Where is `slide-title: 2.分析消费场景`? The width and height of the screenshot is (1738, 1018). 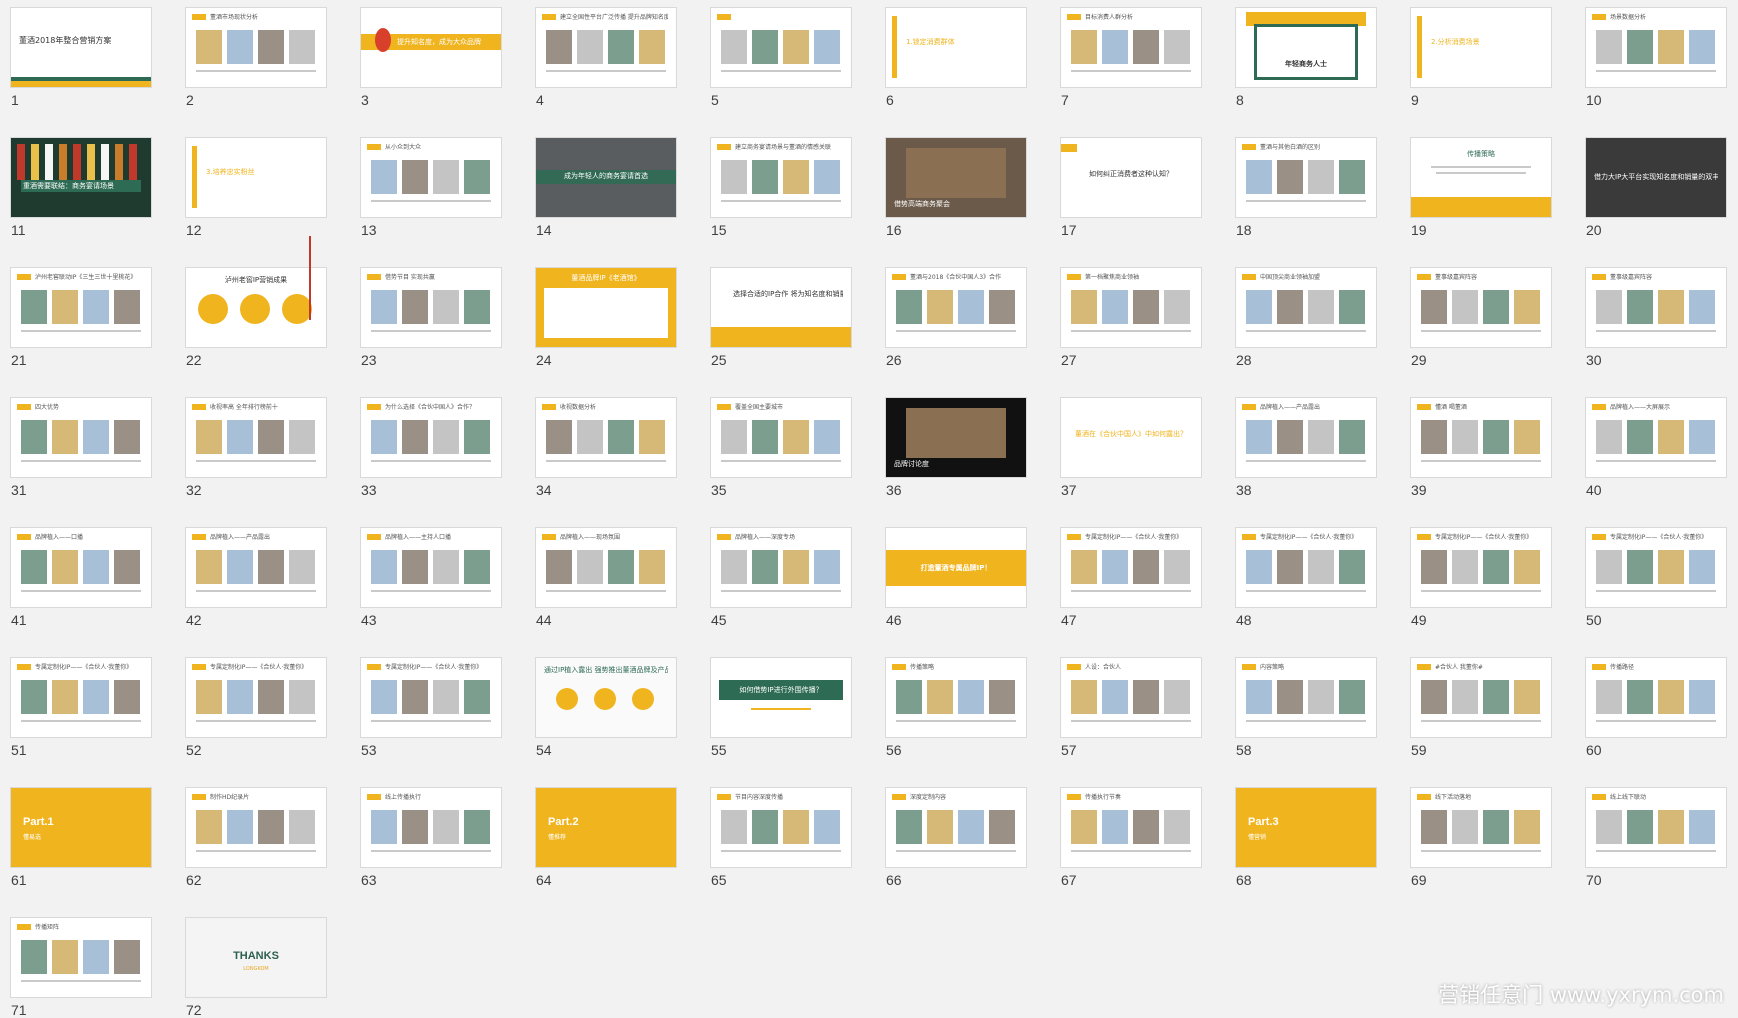 slide-title: 2.分析消费场景 is located at coordinates (1455, 42).